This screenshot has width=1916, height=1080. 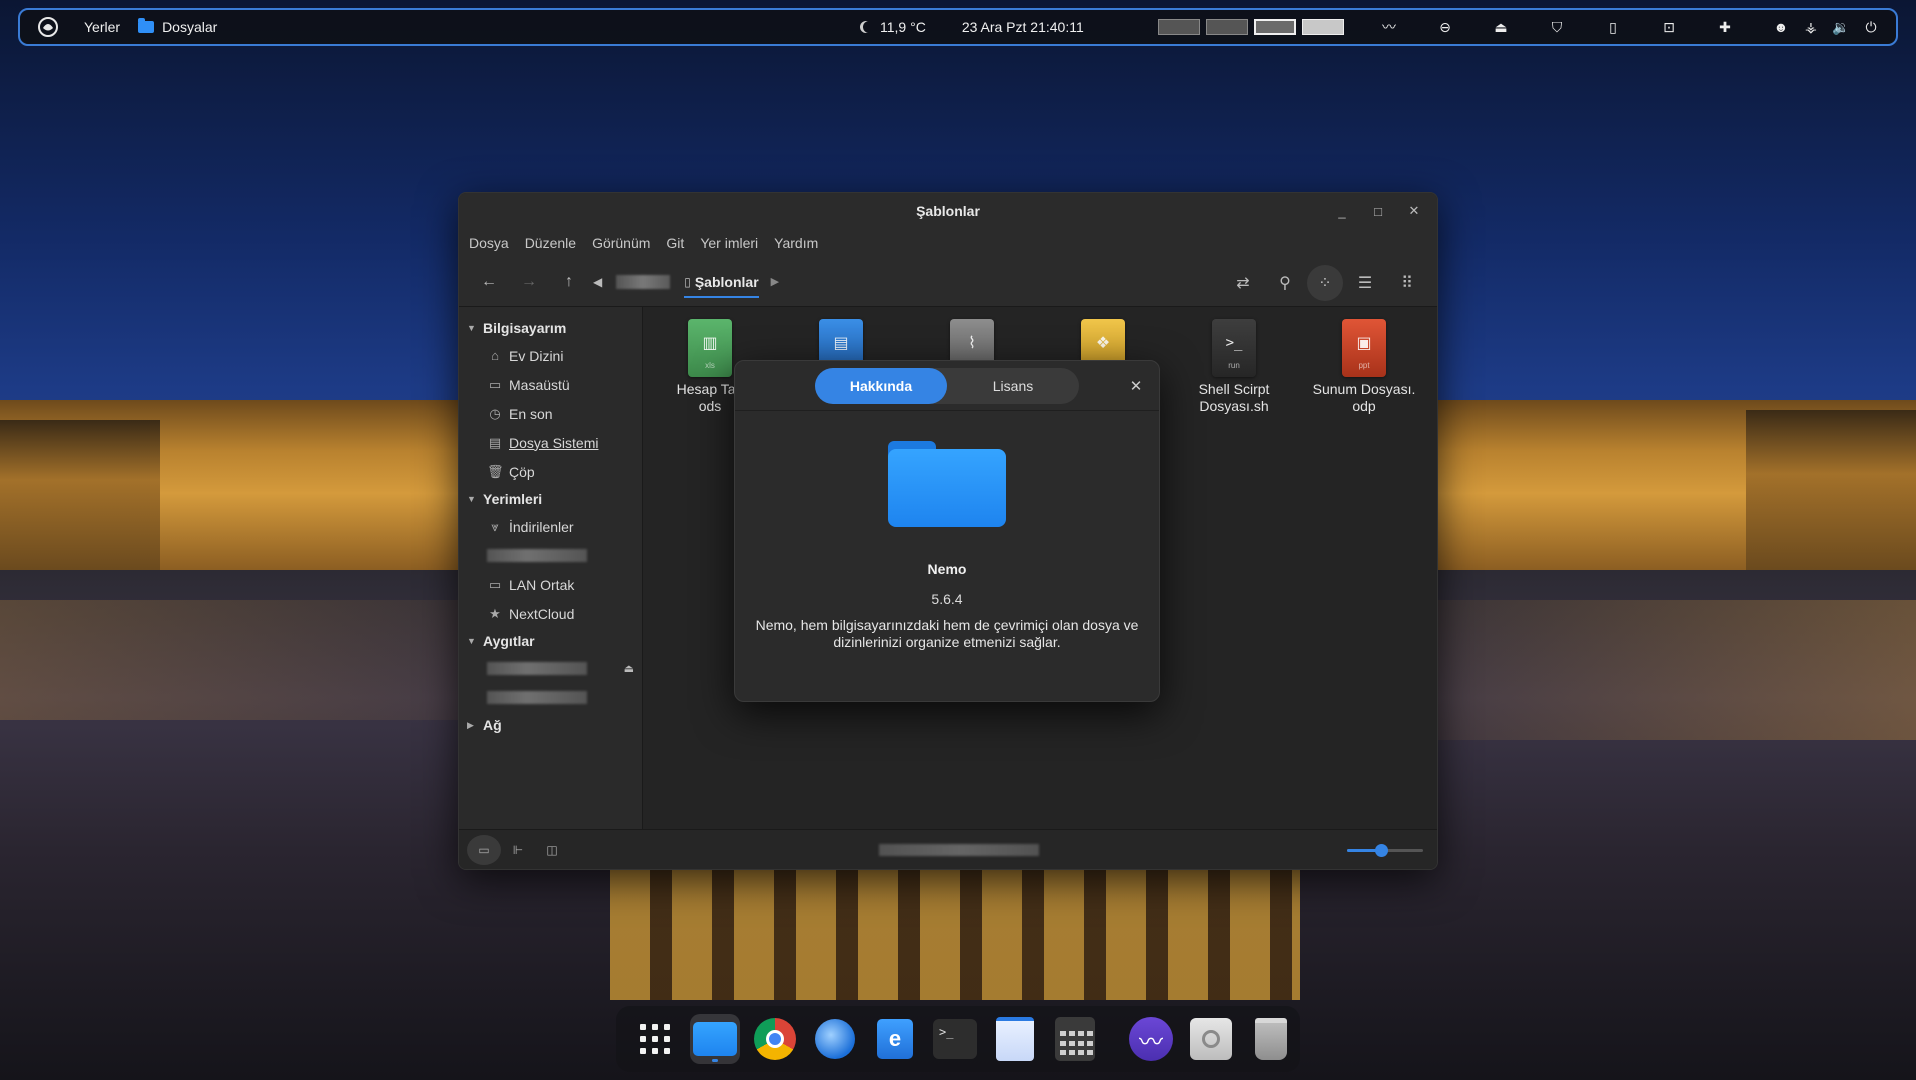 I want to click on trash-icon: 🗑, so click(x=495, y=471).